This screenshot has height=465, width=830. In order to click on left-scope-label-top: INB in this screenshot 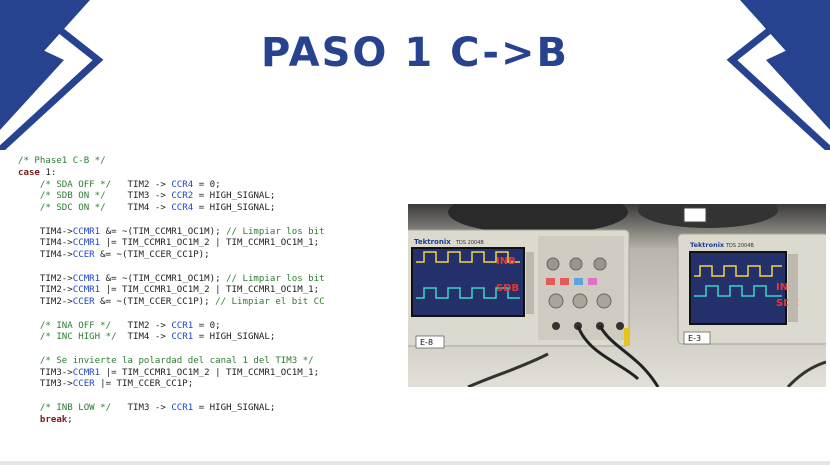, I will do `click(506, 261)`.